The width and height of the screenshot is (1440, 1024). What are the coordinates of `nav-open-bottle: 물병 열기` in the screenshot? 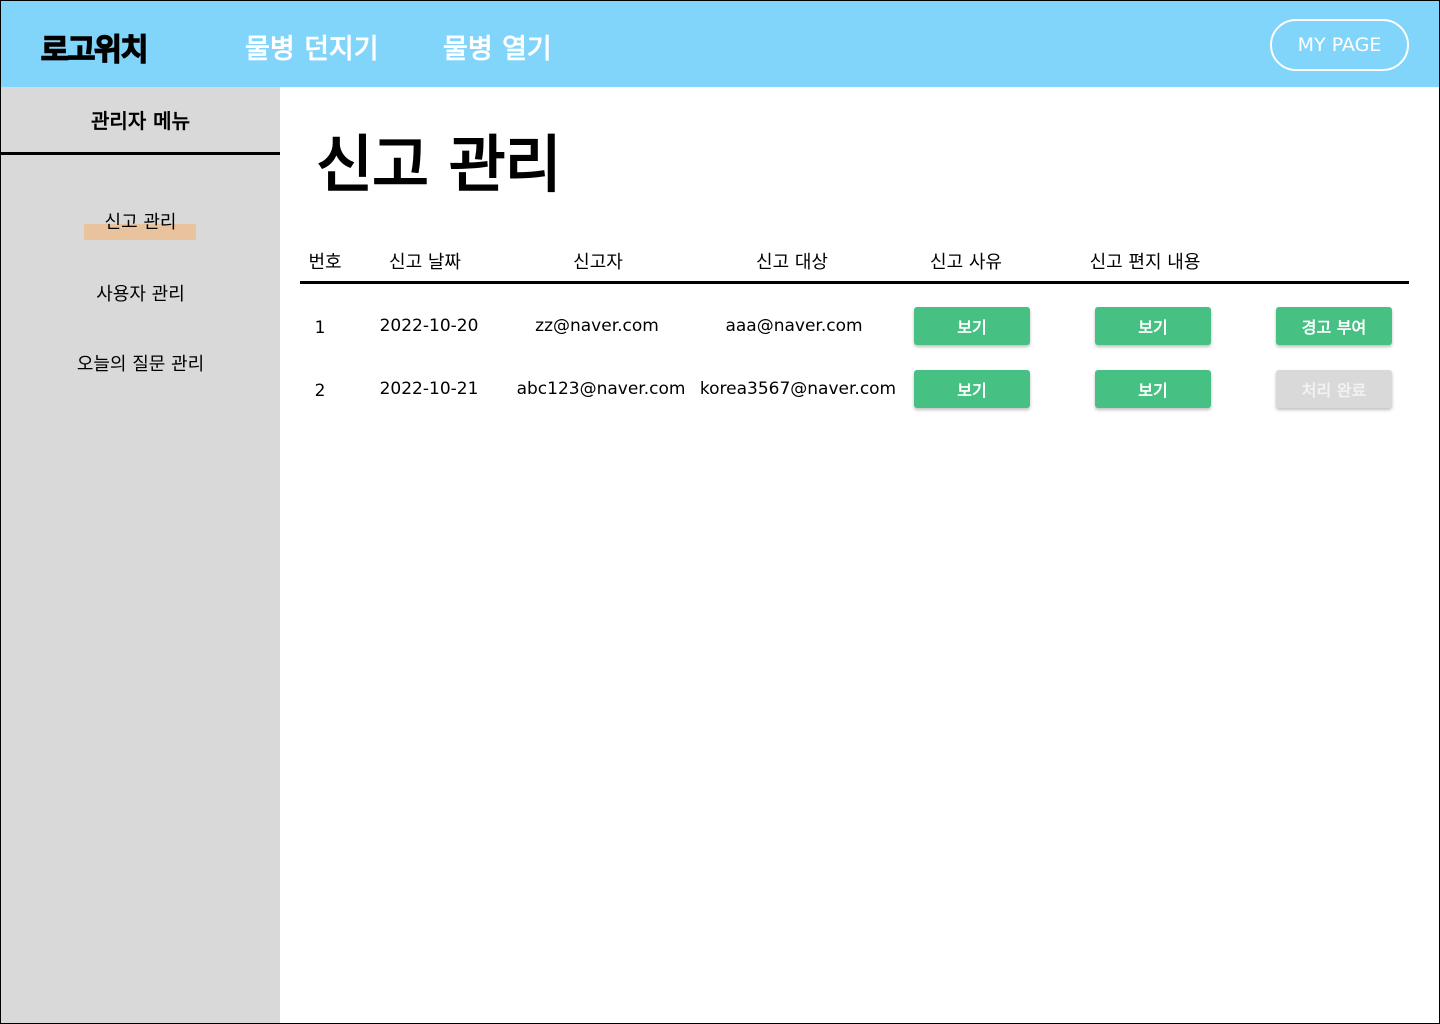 It's located at (497, 46).